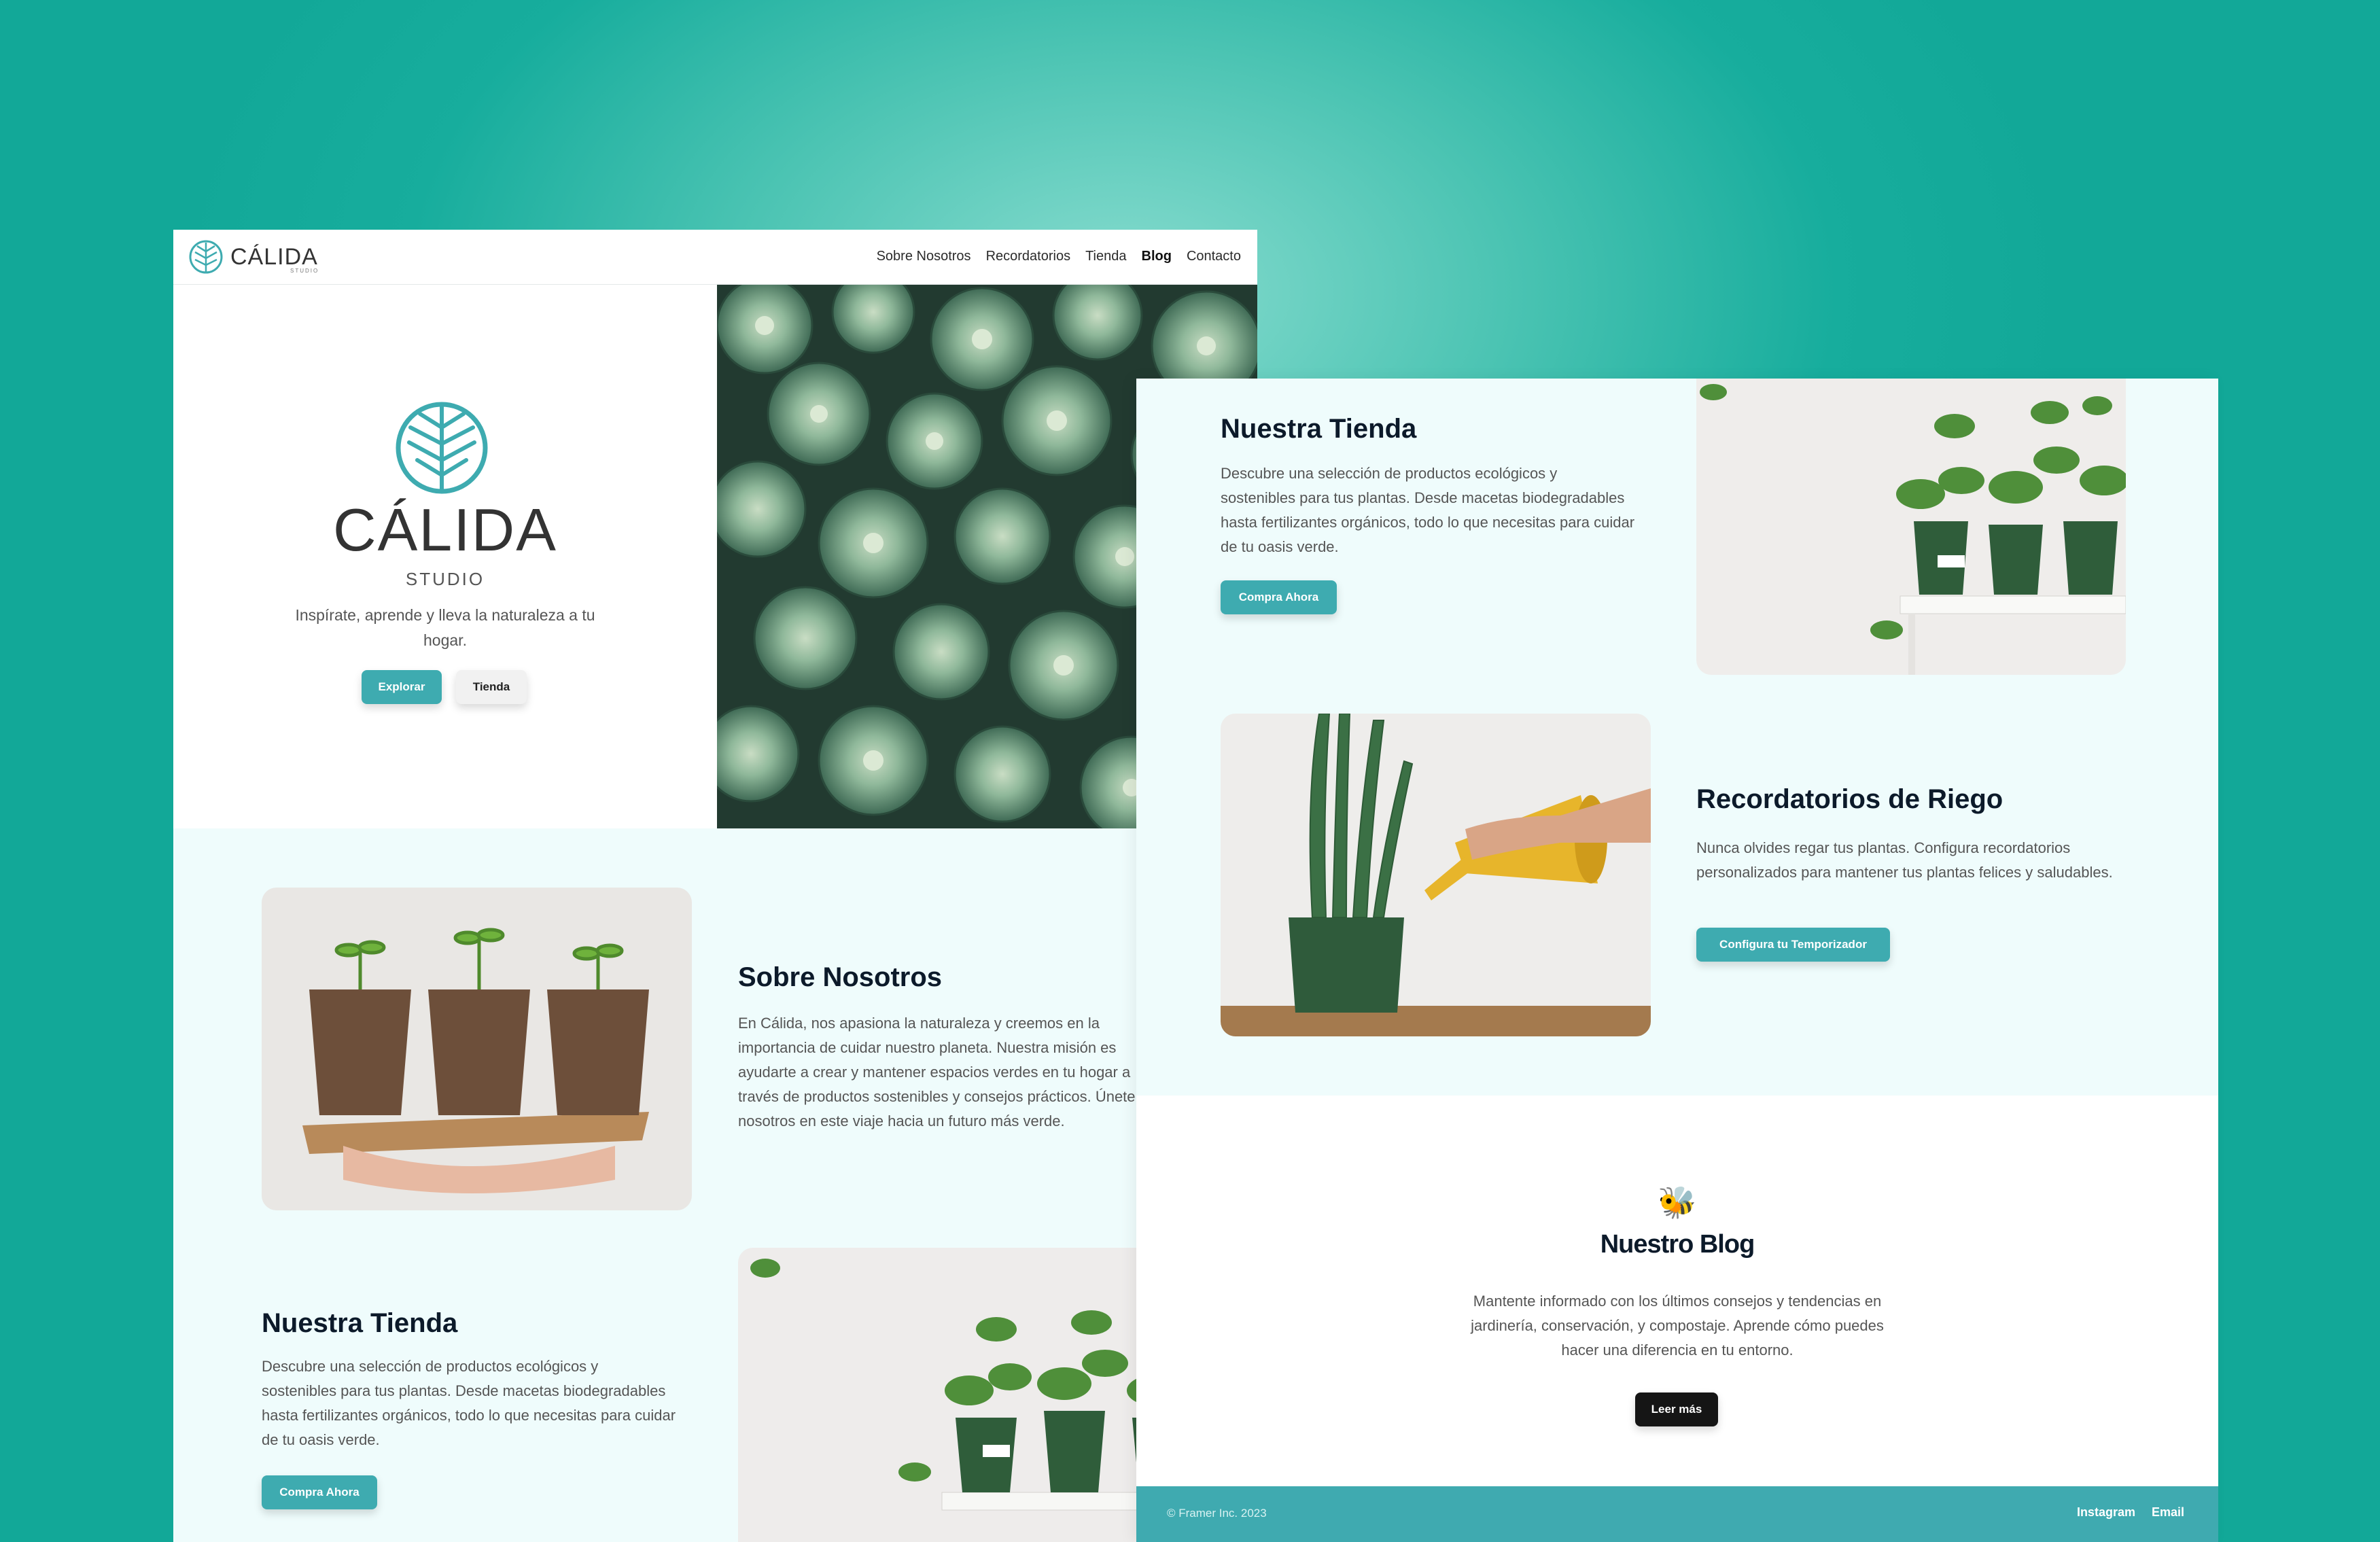 The image size is (2380, 1542). Describe the element at coordinates (840, 977) in the screenshot. I see `about-title: Sobre Nosotros` at that location.